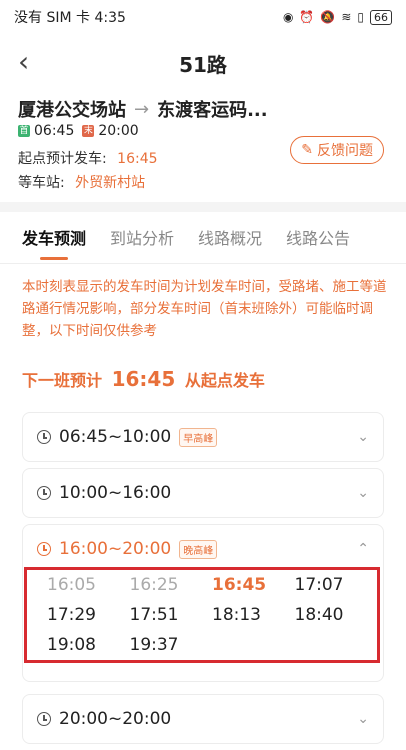  I want to click on chevron-left-icon: ‹, so click(30, 63).